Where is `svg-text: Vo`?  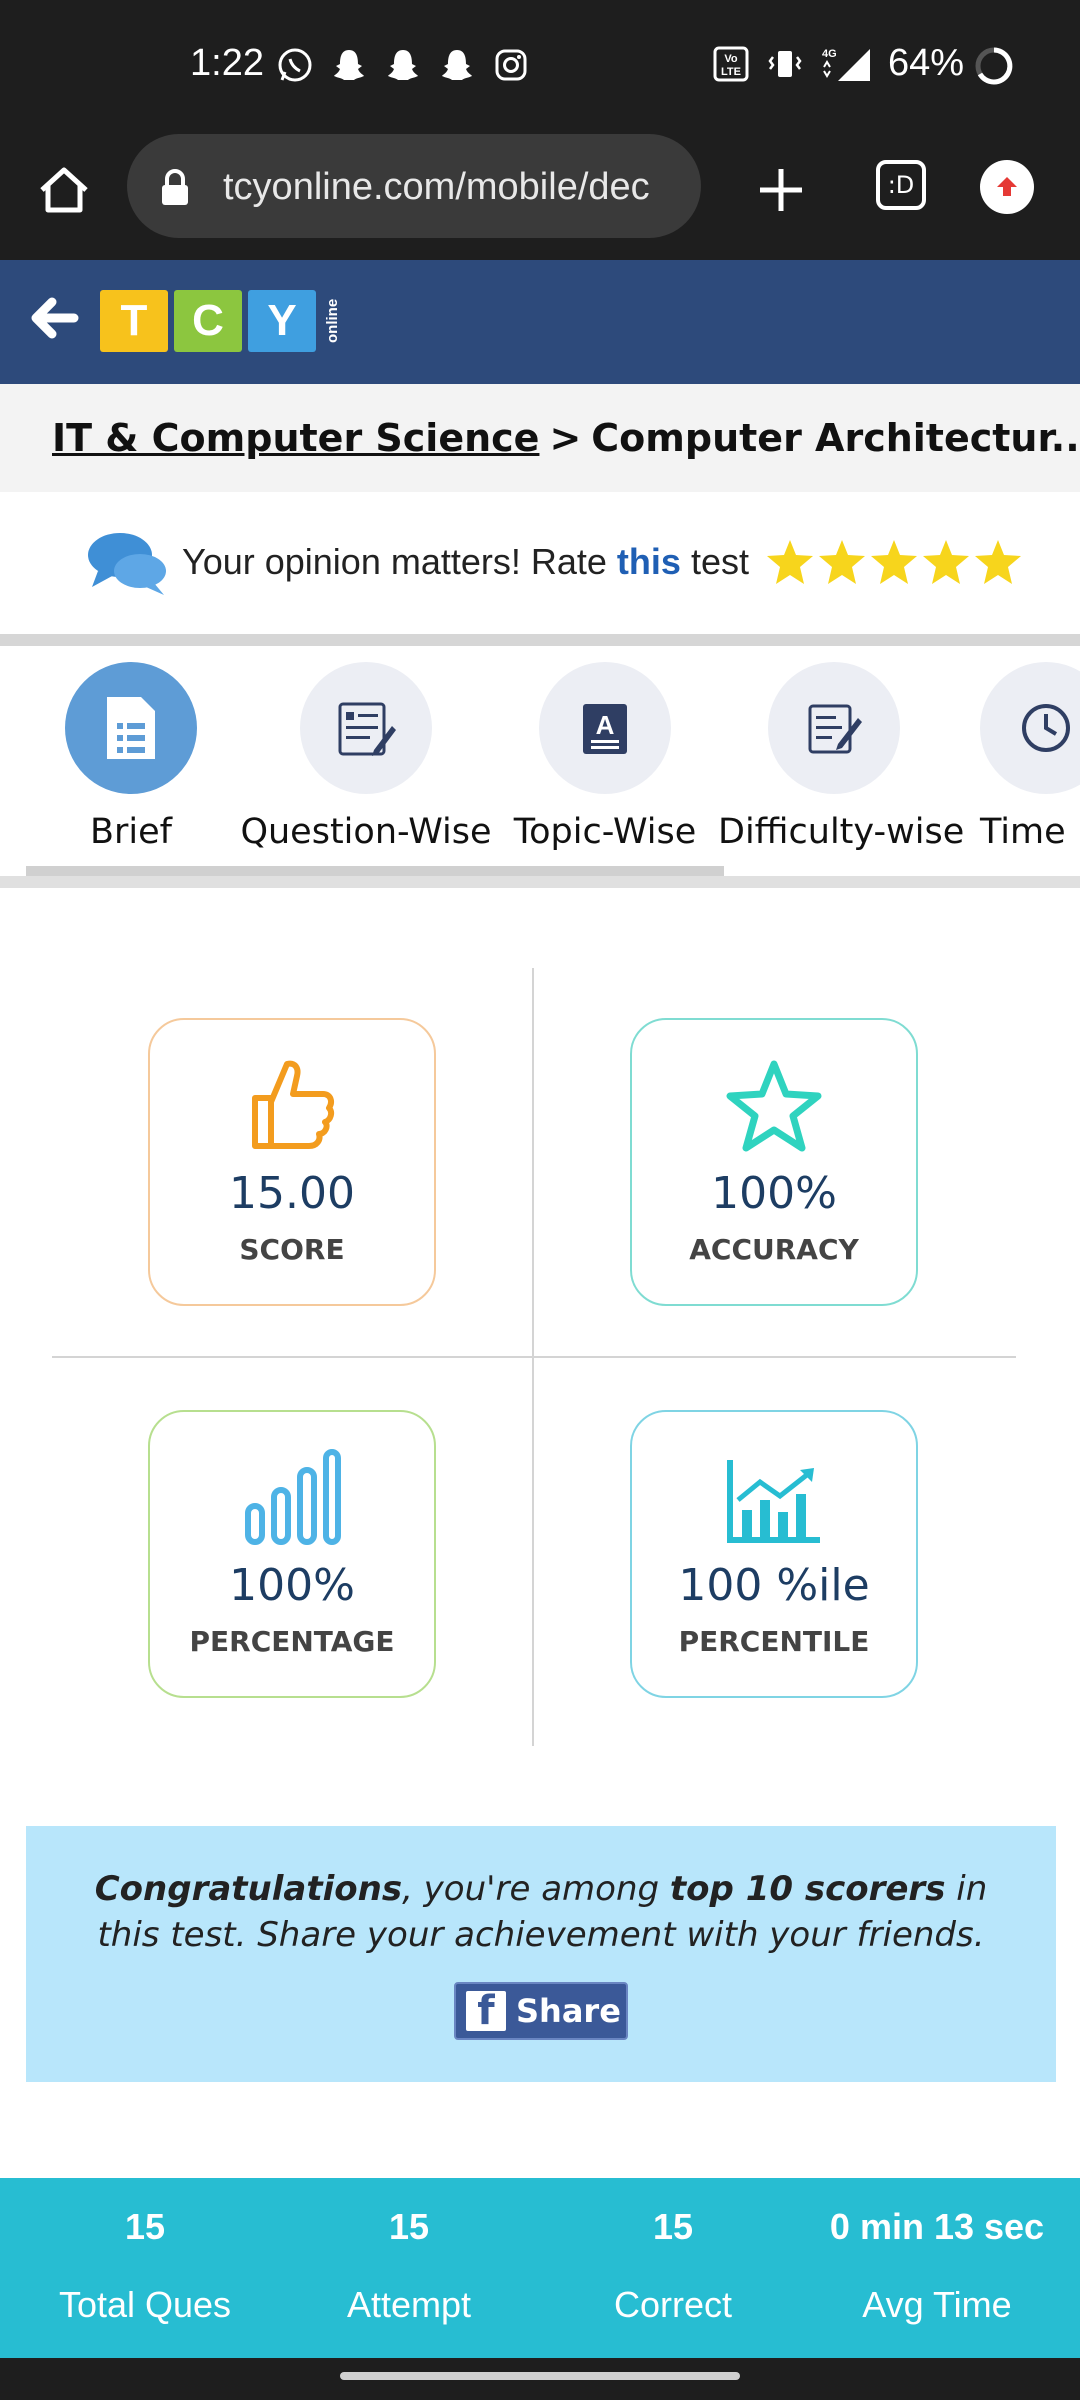
svg-text: Vo is located at coordinates (731, 59).